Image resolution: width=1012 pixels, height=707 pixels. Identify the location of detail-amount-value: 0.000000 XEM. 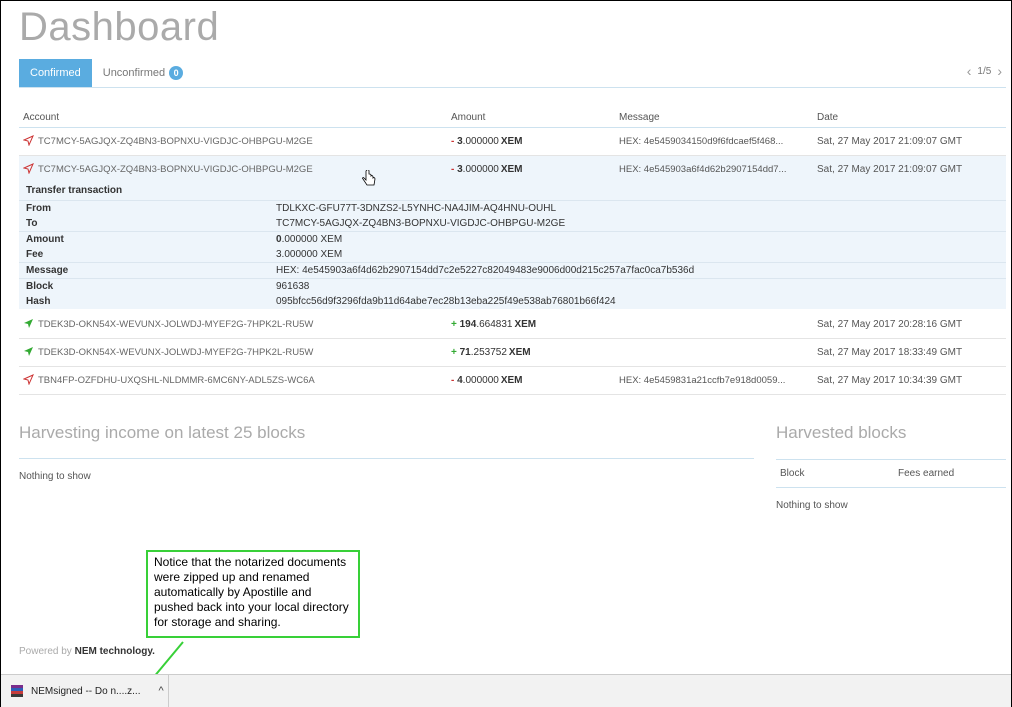
(309, 239).